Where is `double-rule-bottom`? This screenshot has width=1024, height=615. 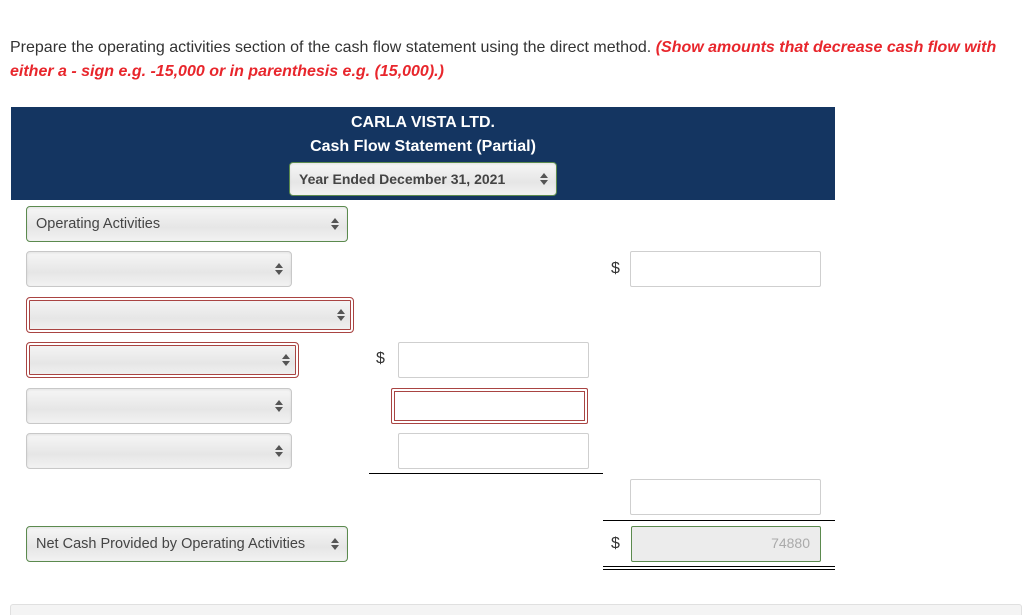
double-rule-bottom is located at coordinates (719, 569).